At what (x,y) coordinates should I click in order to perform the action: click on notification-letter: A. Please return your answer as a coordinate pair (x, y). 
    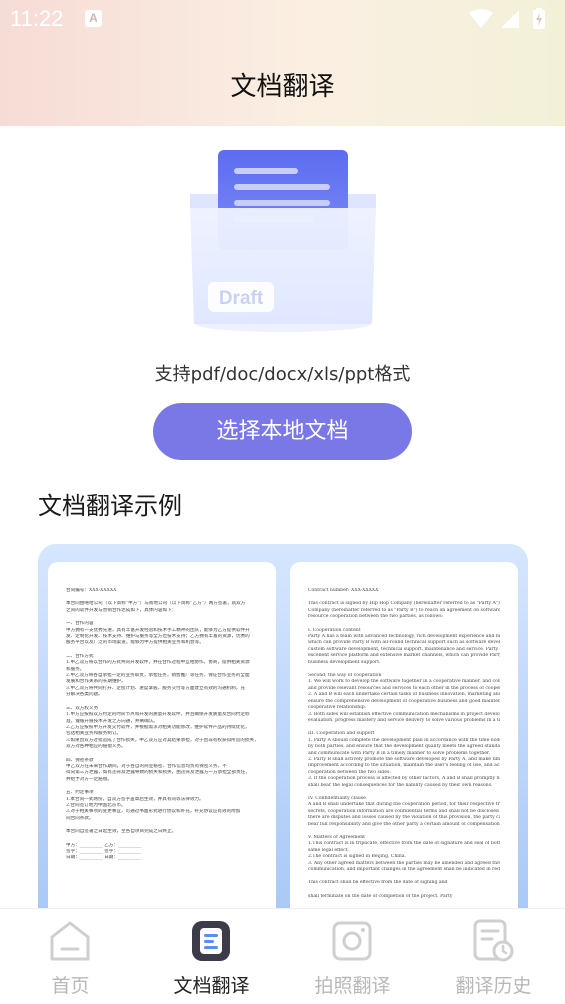
    Looking at the image, I should click on (93, 18).